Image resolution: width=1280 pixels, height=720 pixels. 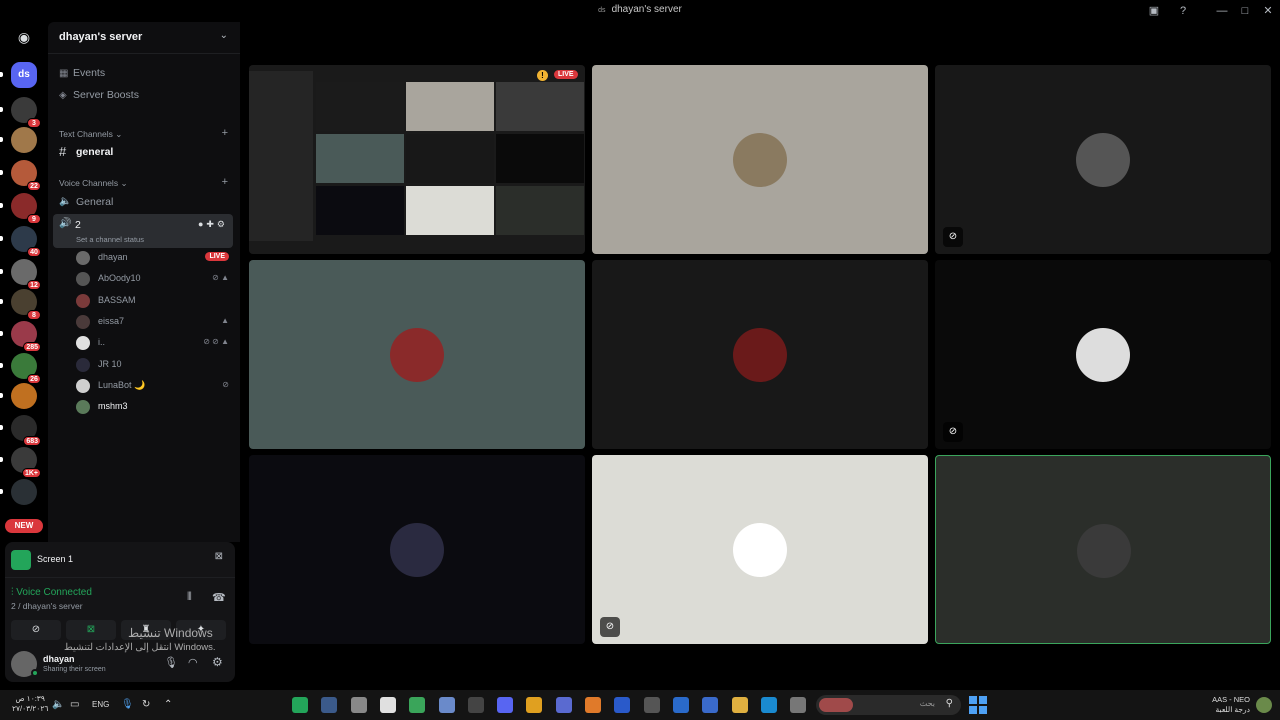 What do you see at coordinates (146, 704) in the screenshot?
I see `sync-icon: ↻` at bounding box center [146, 704].